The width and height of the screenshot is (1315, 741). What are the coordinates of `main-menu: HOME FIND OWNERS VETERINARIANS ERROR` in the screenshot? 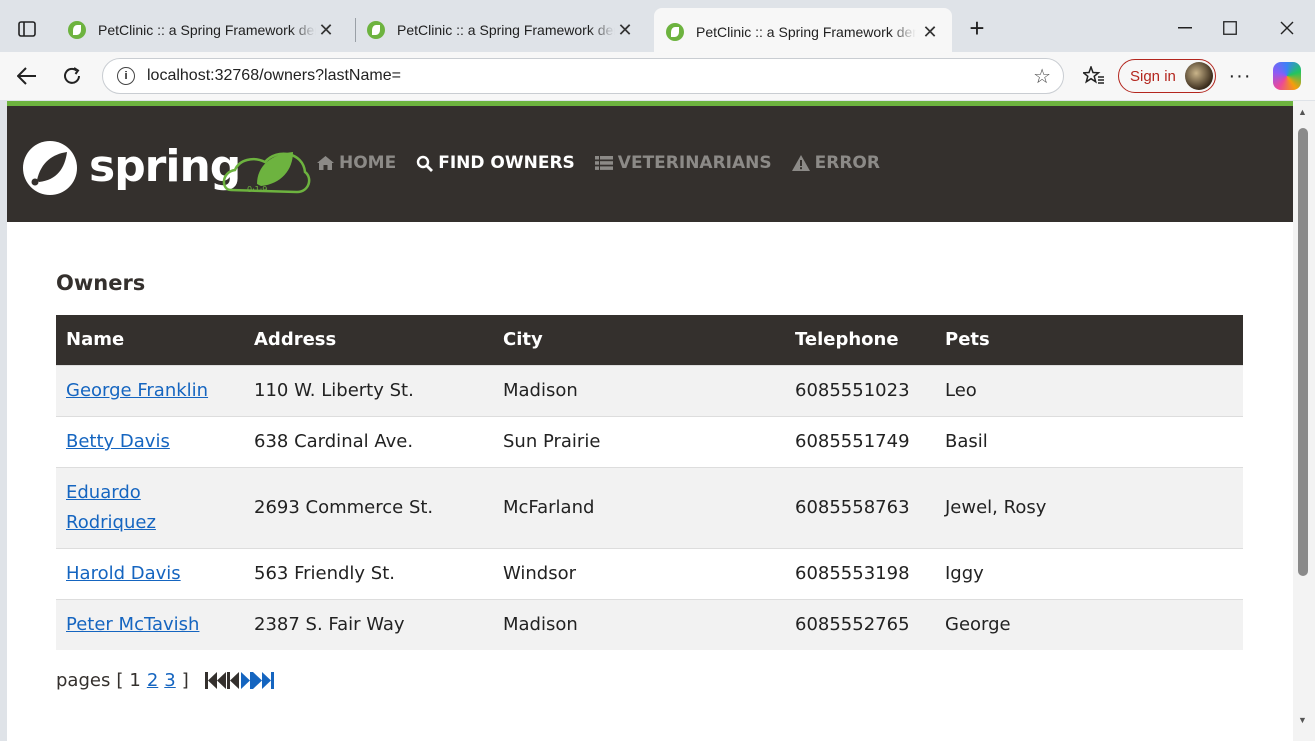 It's located at (598, 163).